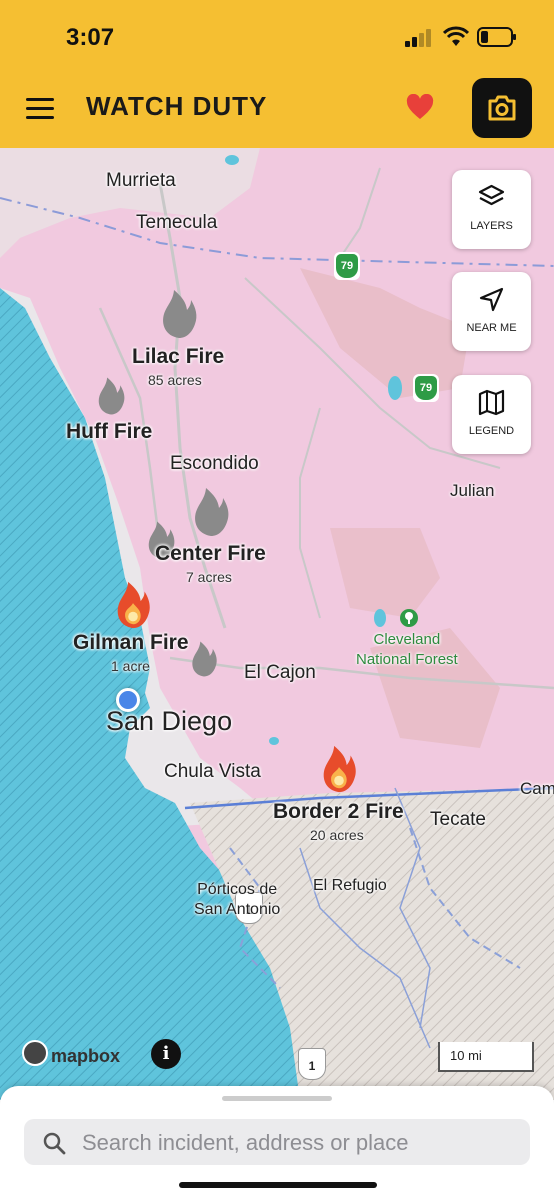 This screenshot has height=1200, width=554. I want to click on cellular-signal-icon, so click(418, 38).